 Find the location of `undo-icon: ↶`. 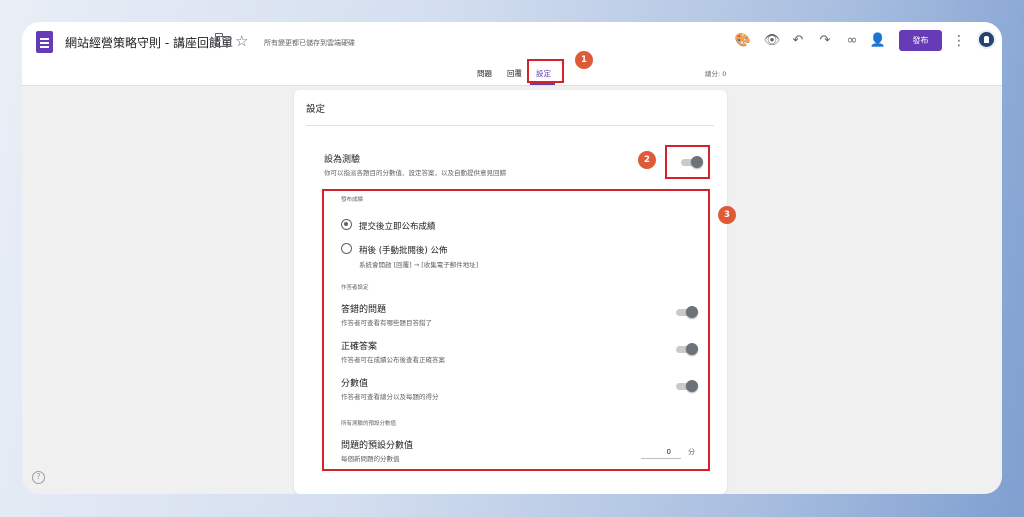

undo-icon: ↶ is located at coordinates (798, 41).